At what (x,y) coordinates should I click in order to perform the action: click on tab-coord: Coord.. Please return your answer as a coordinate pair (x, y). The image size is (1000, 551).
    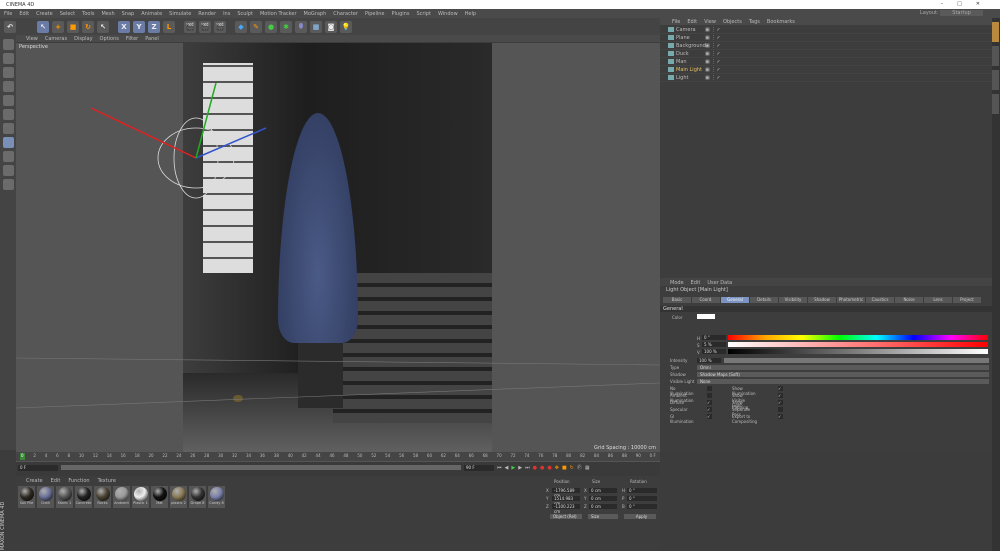
    Looking at the image, I should click on (706, 300).